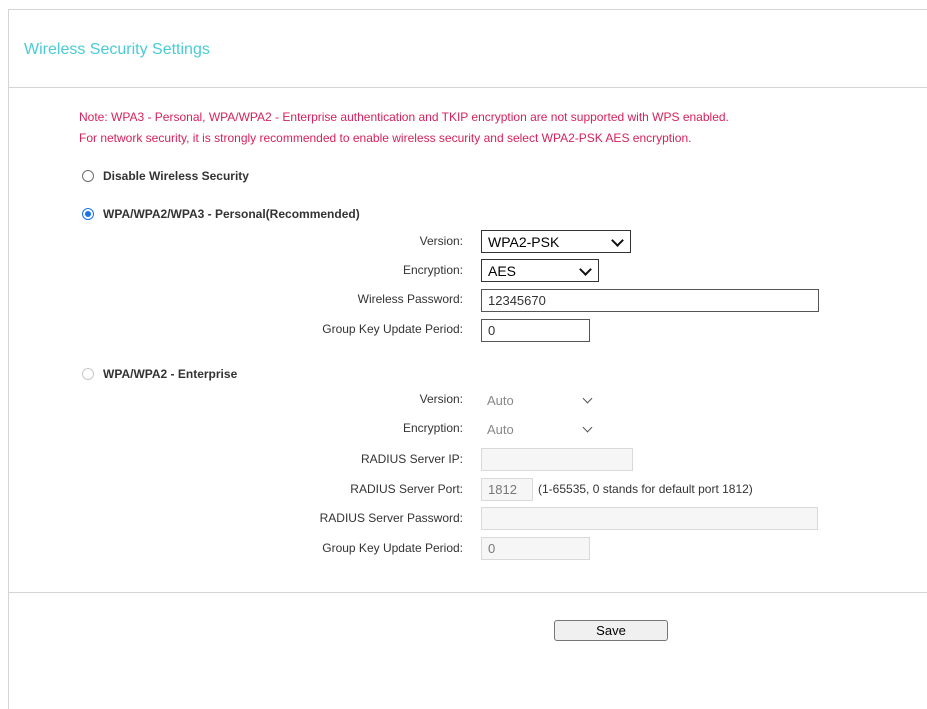 This screenshot has height=709, width=927. Describe the element at coordinates (170, 374) in the screenshot. I see `option-wpa-enterprise-label: WPA/WPA2 - Enterprise` at that location.